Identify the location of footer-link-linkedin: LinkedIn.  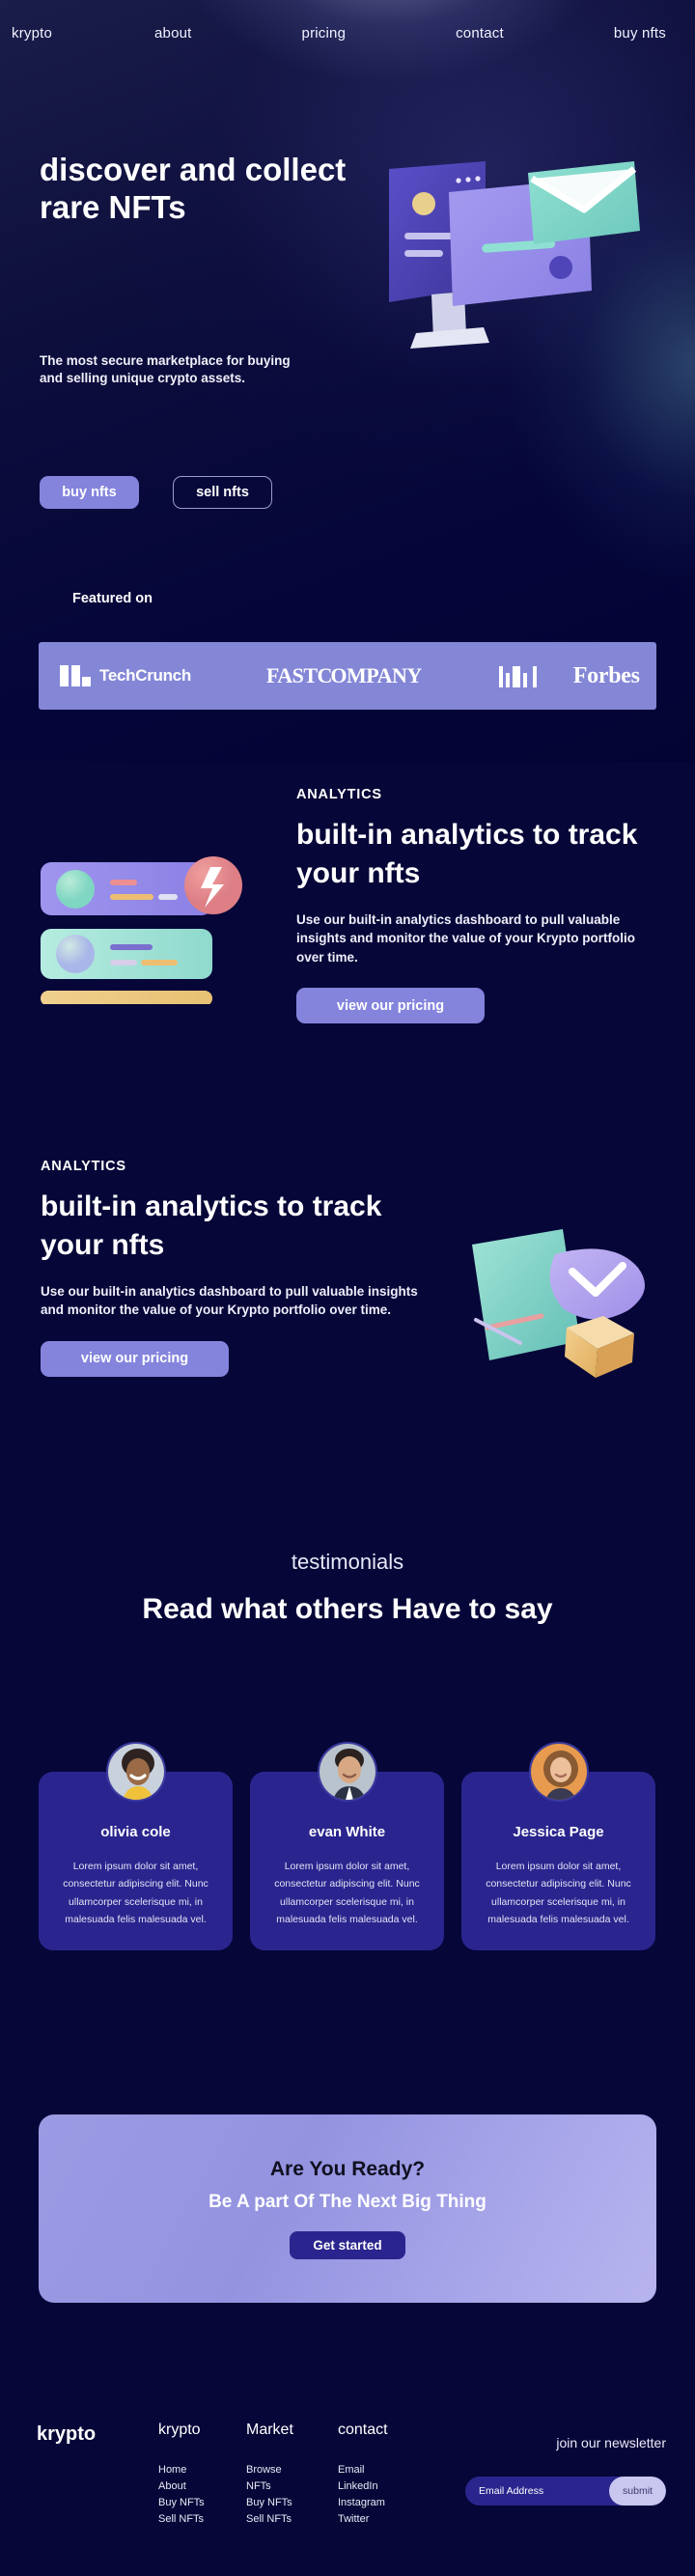
(363, 2487).